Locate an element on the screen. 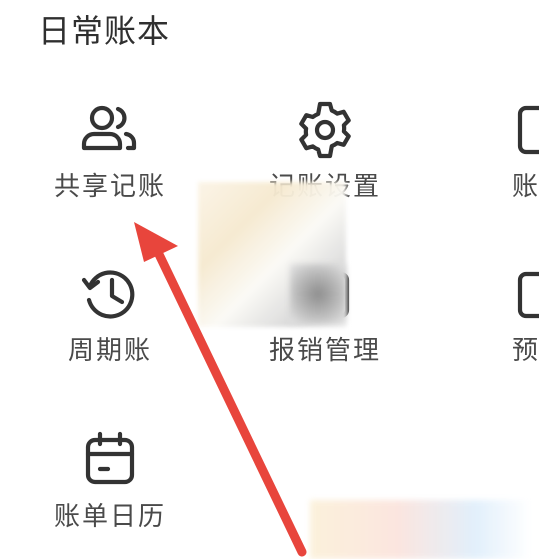 The height and width of the screenshot is (559, 539). grid-item-label: 预算 is located at coordinates (525, 351).